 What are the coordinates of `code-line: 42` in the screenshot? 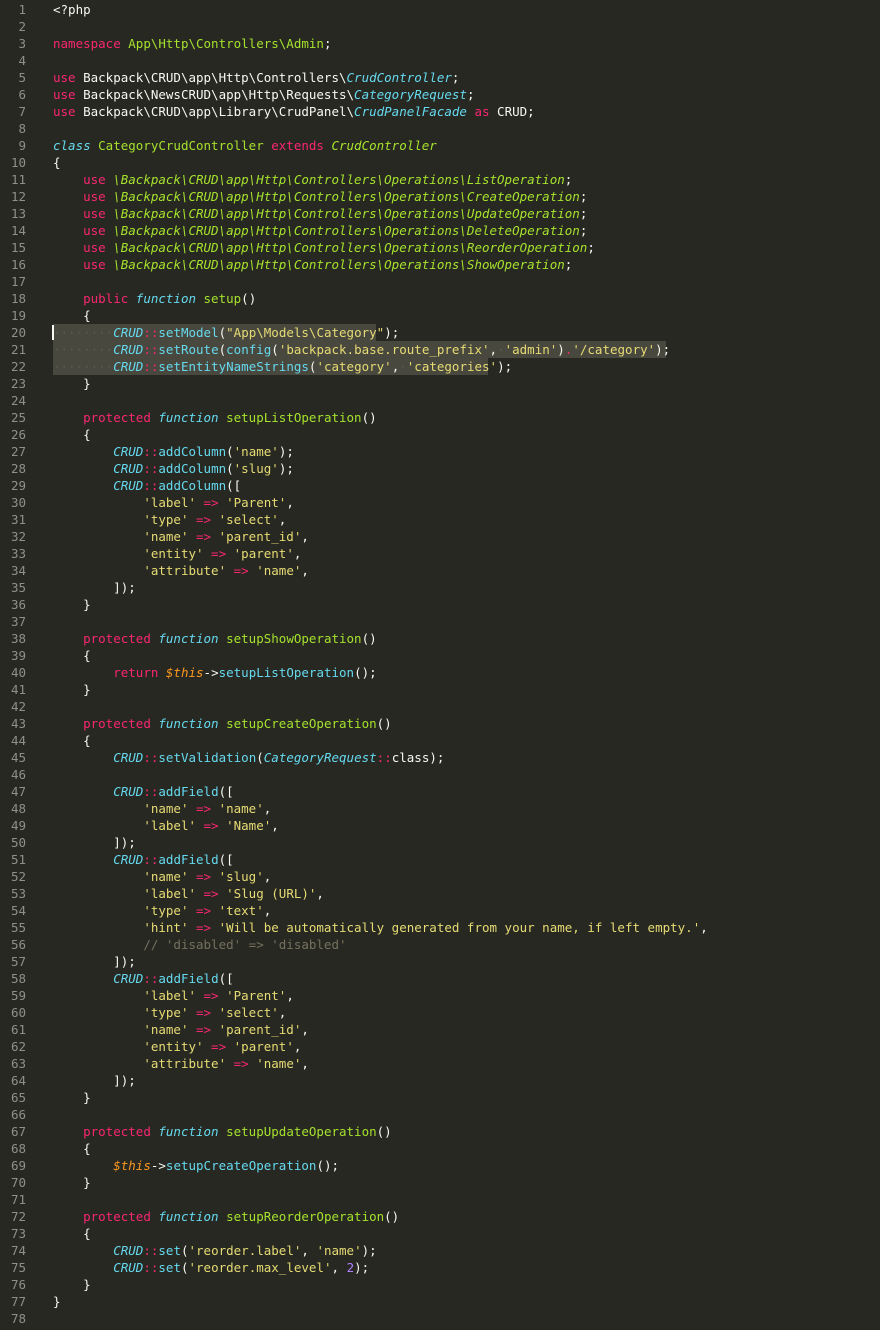 It's located at (440, 706).